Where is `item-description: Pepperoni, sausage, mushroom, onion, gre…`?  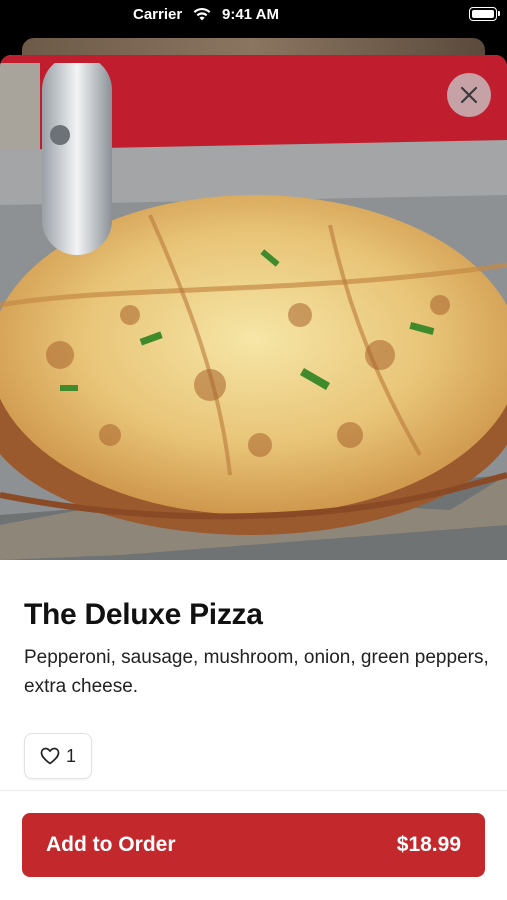
item-description: Pepperoni, sausage, mushroom, onion, gre… is located at coordinates (256, 672).